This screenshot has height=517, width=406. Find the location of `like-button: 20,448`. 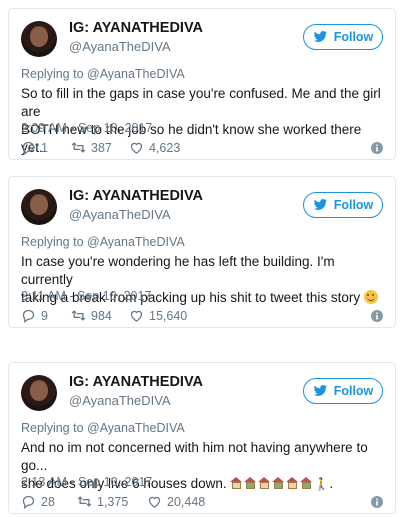

like-button: 20,448 is located at coordinates (176, 501).